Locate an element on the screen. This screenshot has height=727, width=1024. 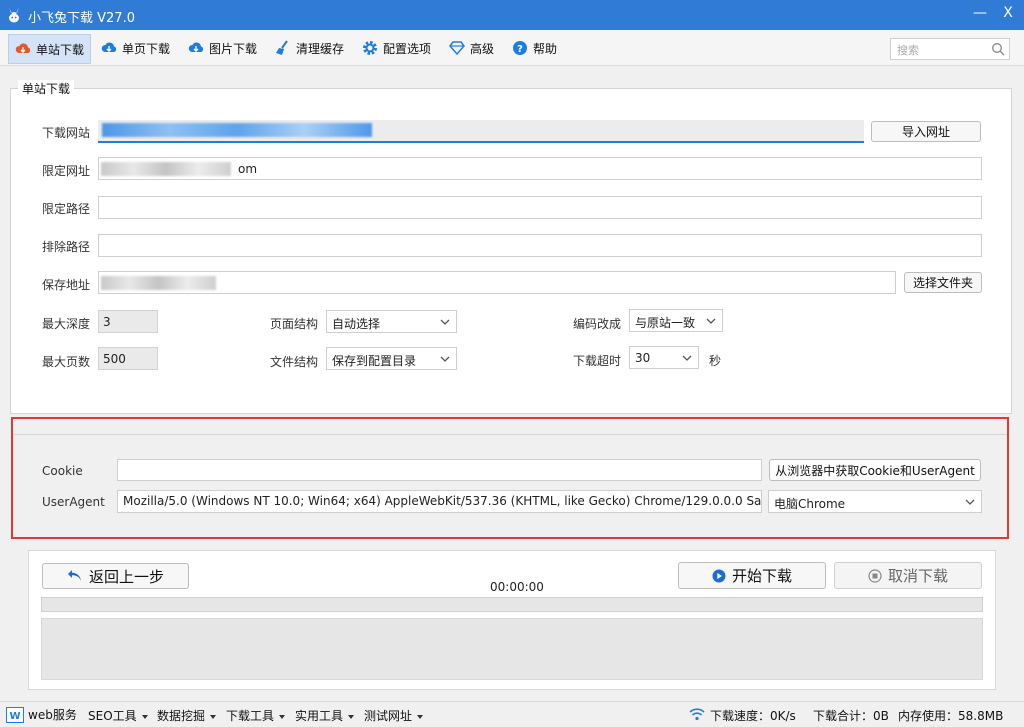
page-structure-value: 自动选择 is located at coordinates (356, 324).